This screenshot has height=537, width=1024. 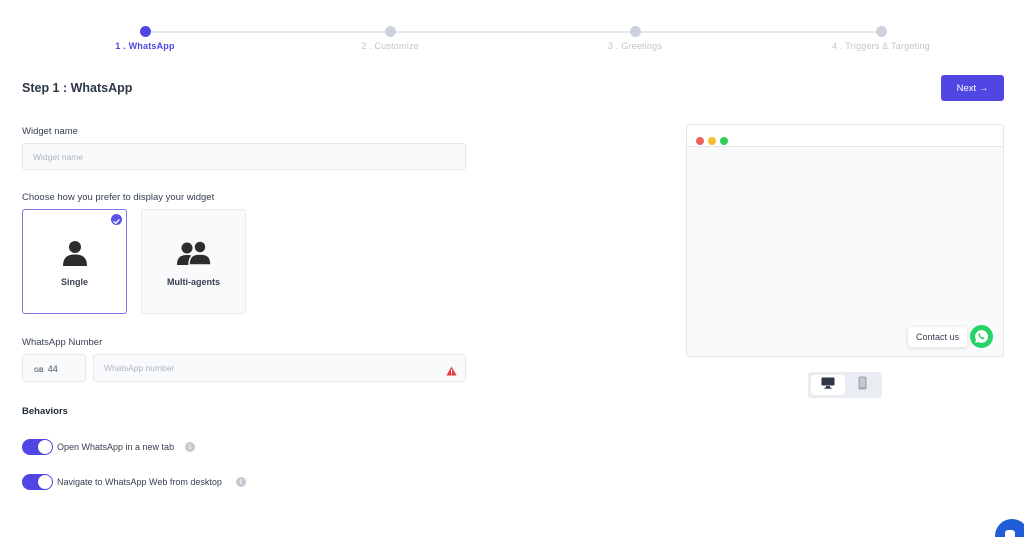 What do you see at coordinates (635, 46) in the screenshot?
I see `step-label: 3 . Greetings` at bounding box center [635, 46].